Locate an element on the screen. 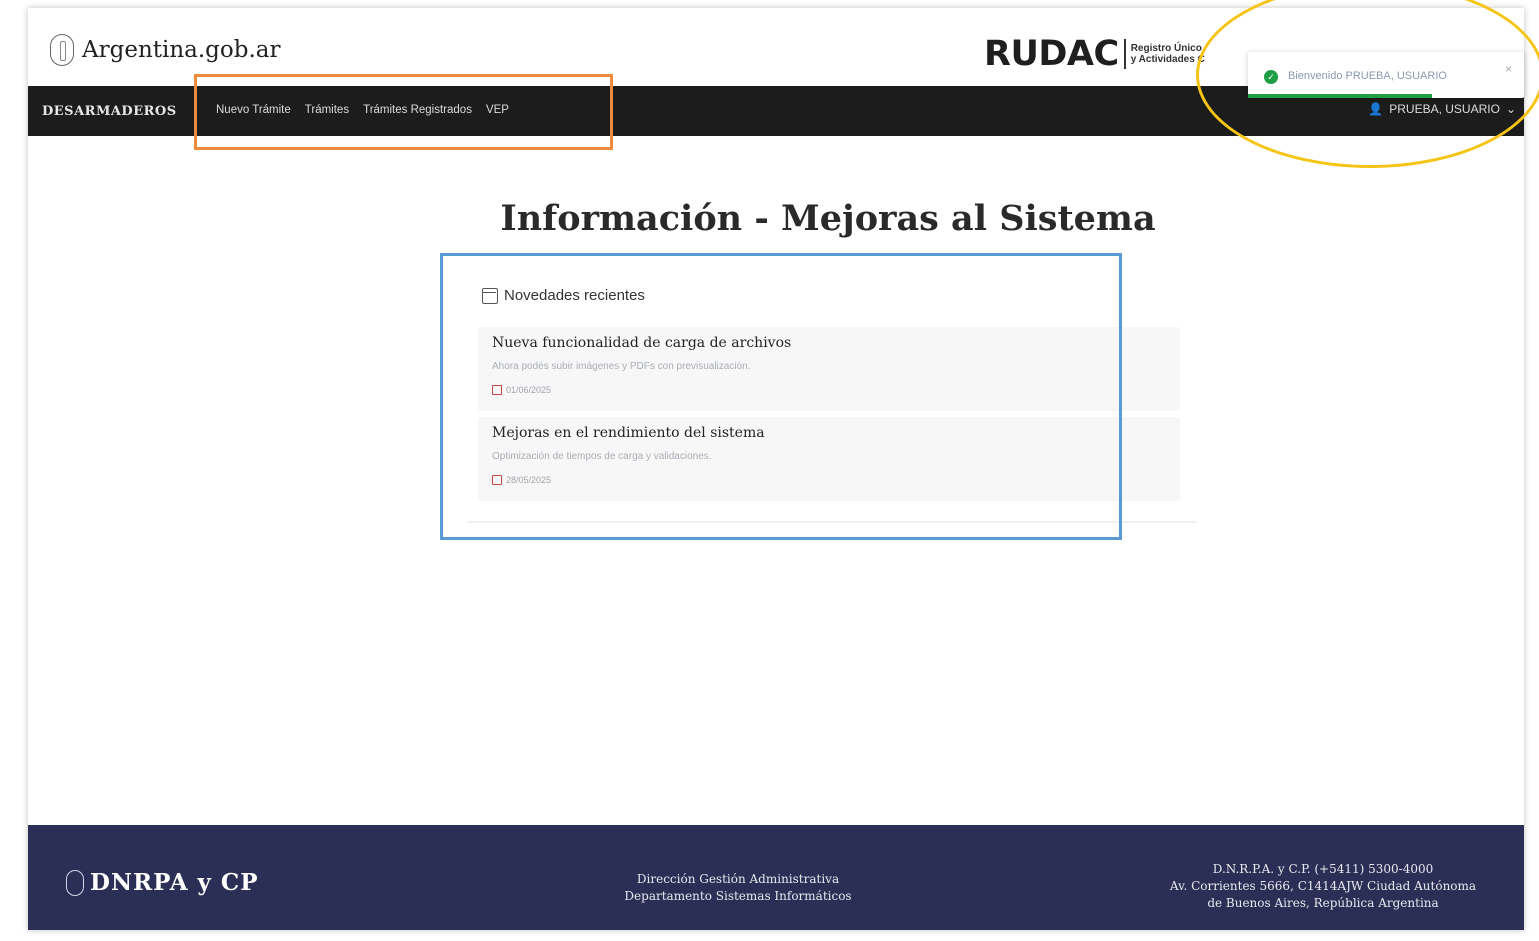 The image size is (1539, 941). rudac-subtitle: Registro Único y Actividades C is located at coordinates (1168, 54).